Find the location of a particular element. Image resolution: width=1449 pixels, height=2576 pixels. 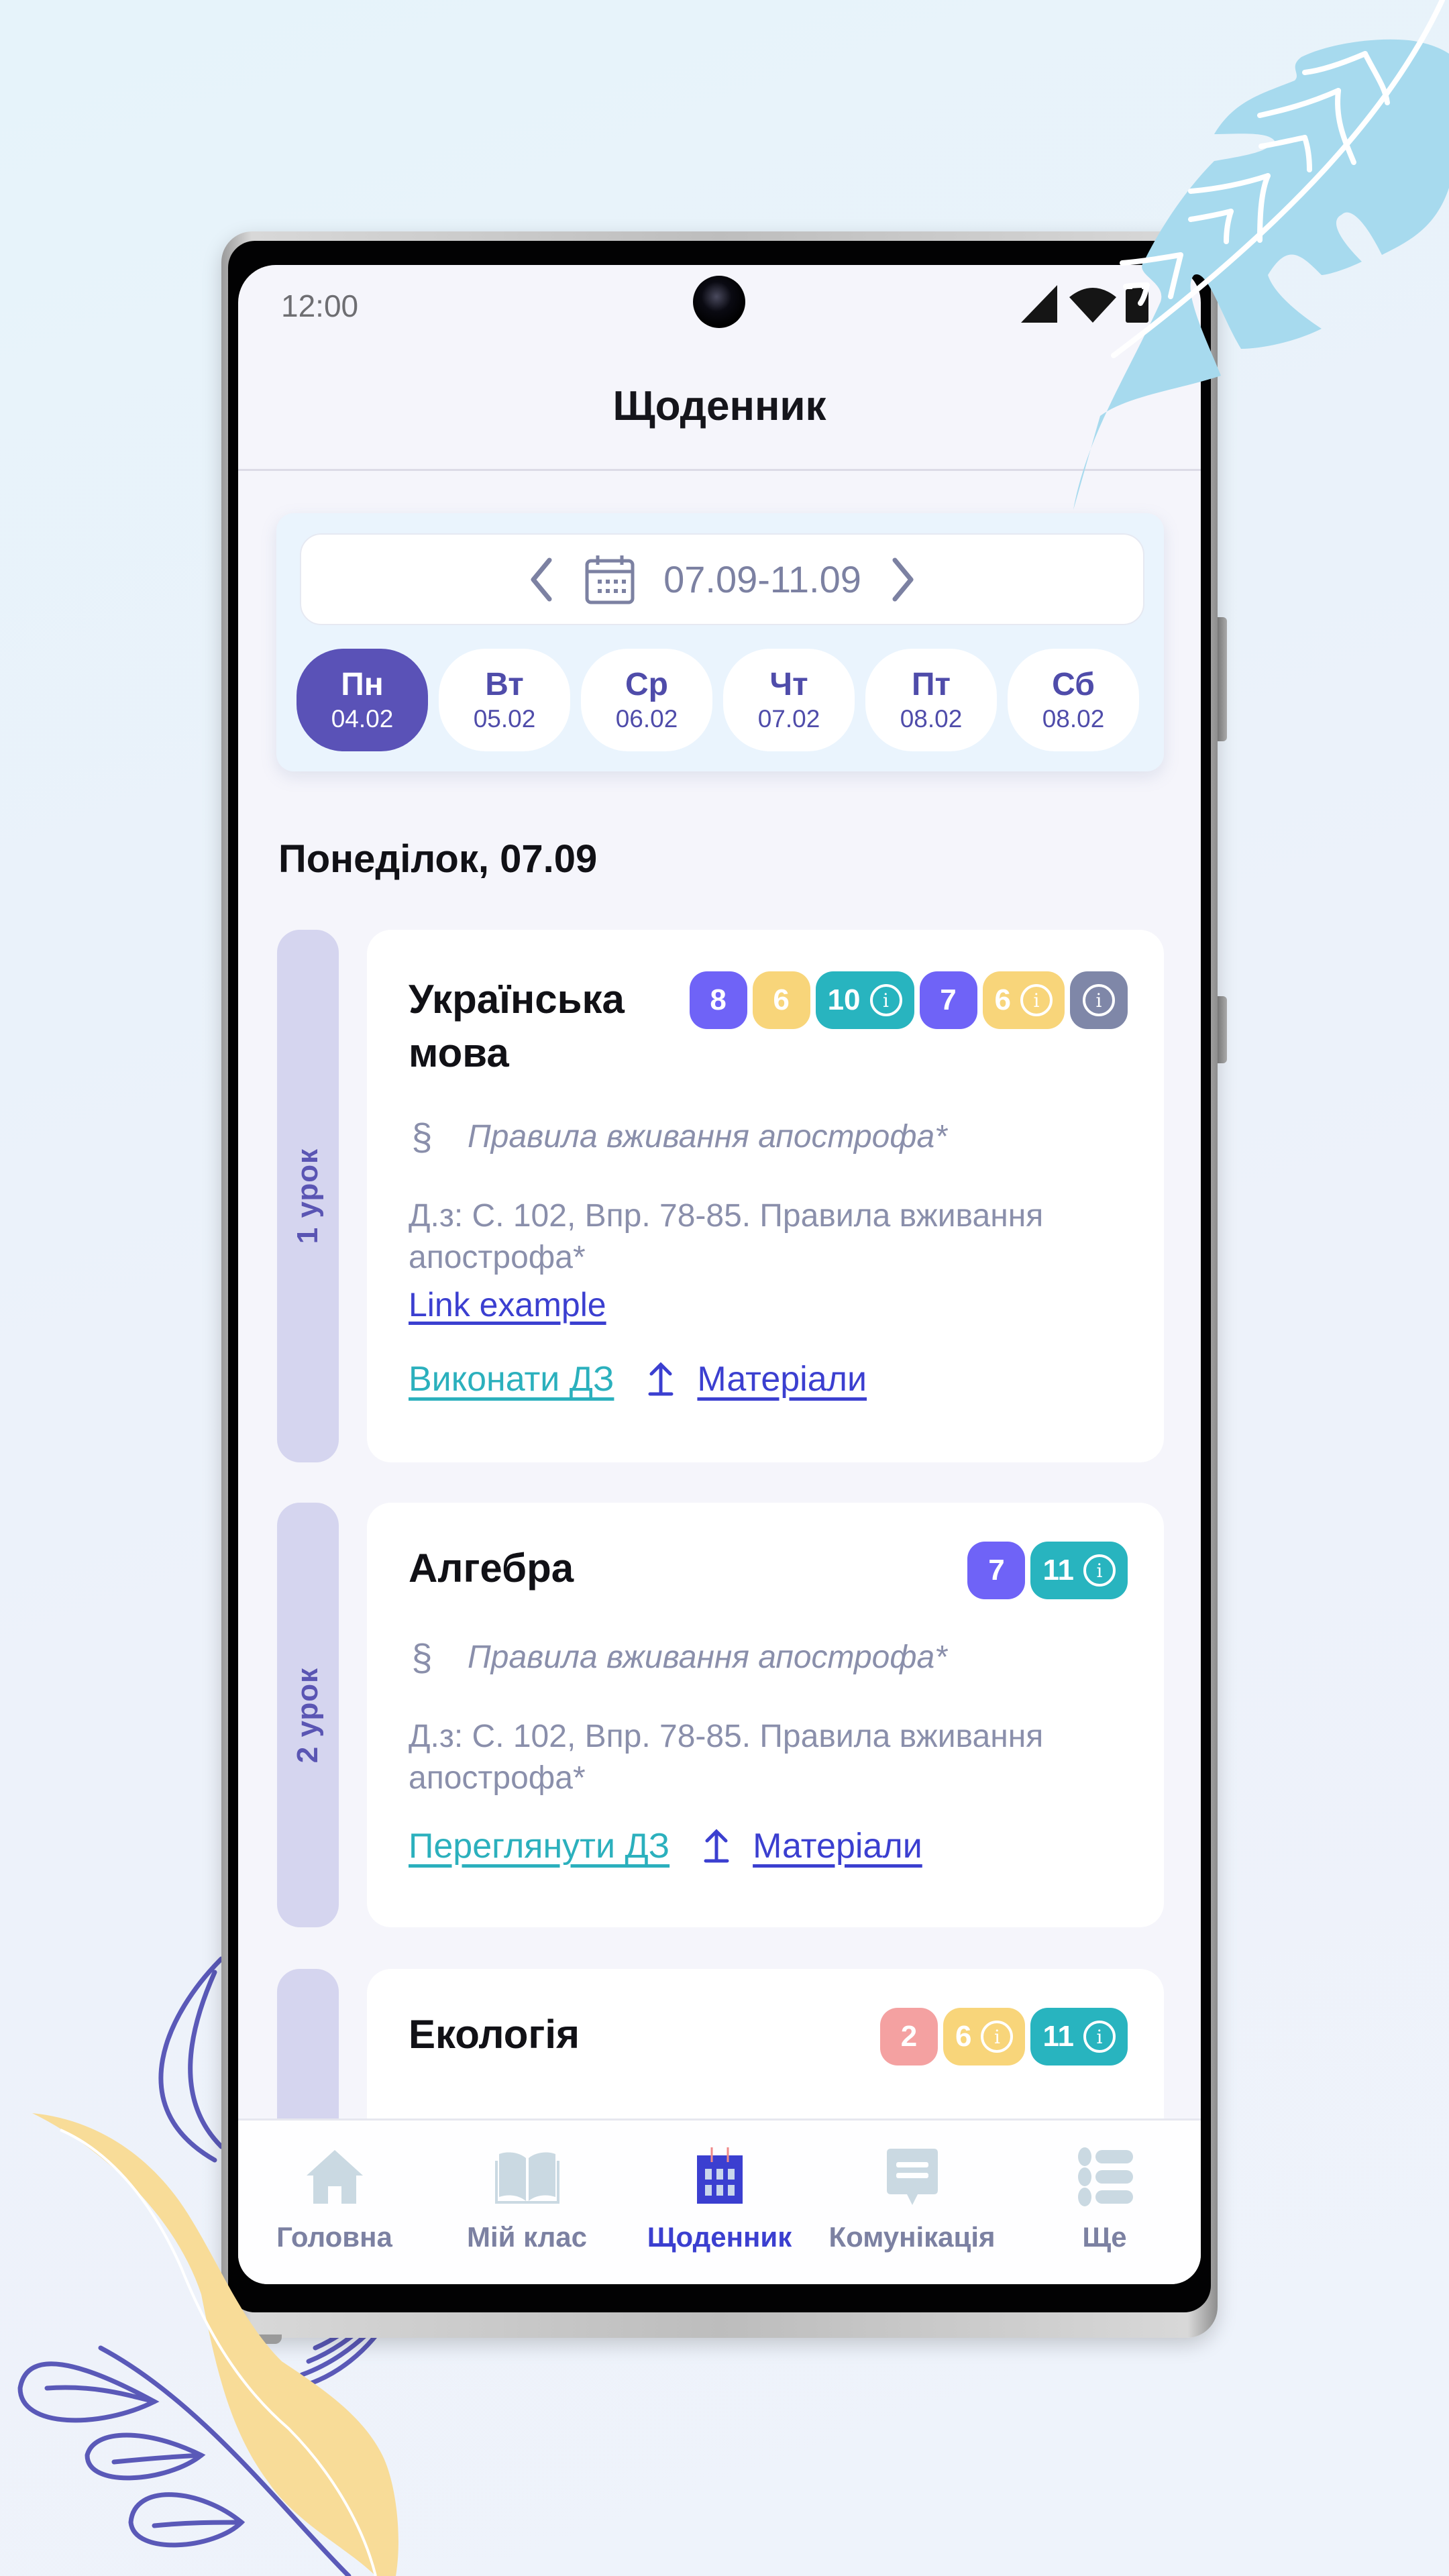

grade-value: 10 is located at coordinates (844, 999).